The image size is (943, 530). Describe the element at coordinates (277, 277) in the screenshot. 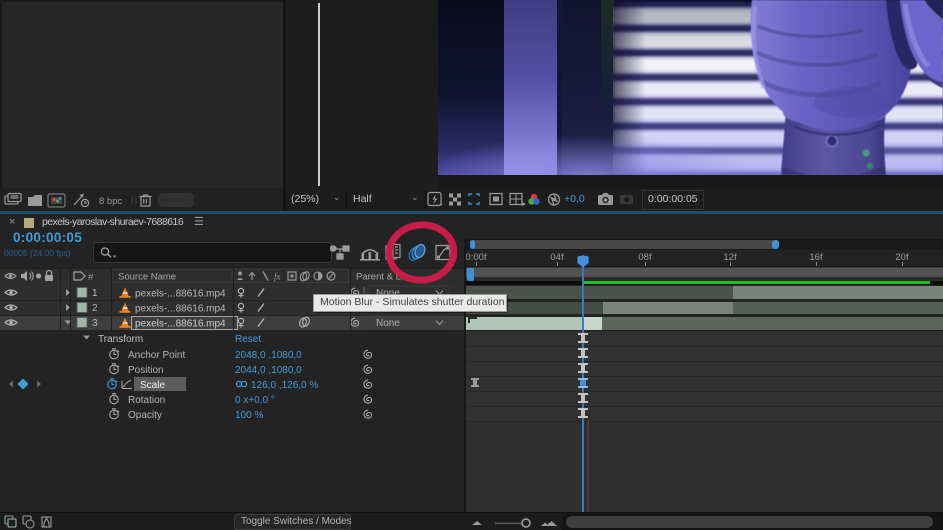

I see `svg-text: fx` at that location.